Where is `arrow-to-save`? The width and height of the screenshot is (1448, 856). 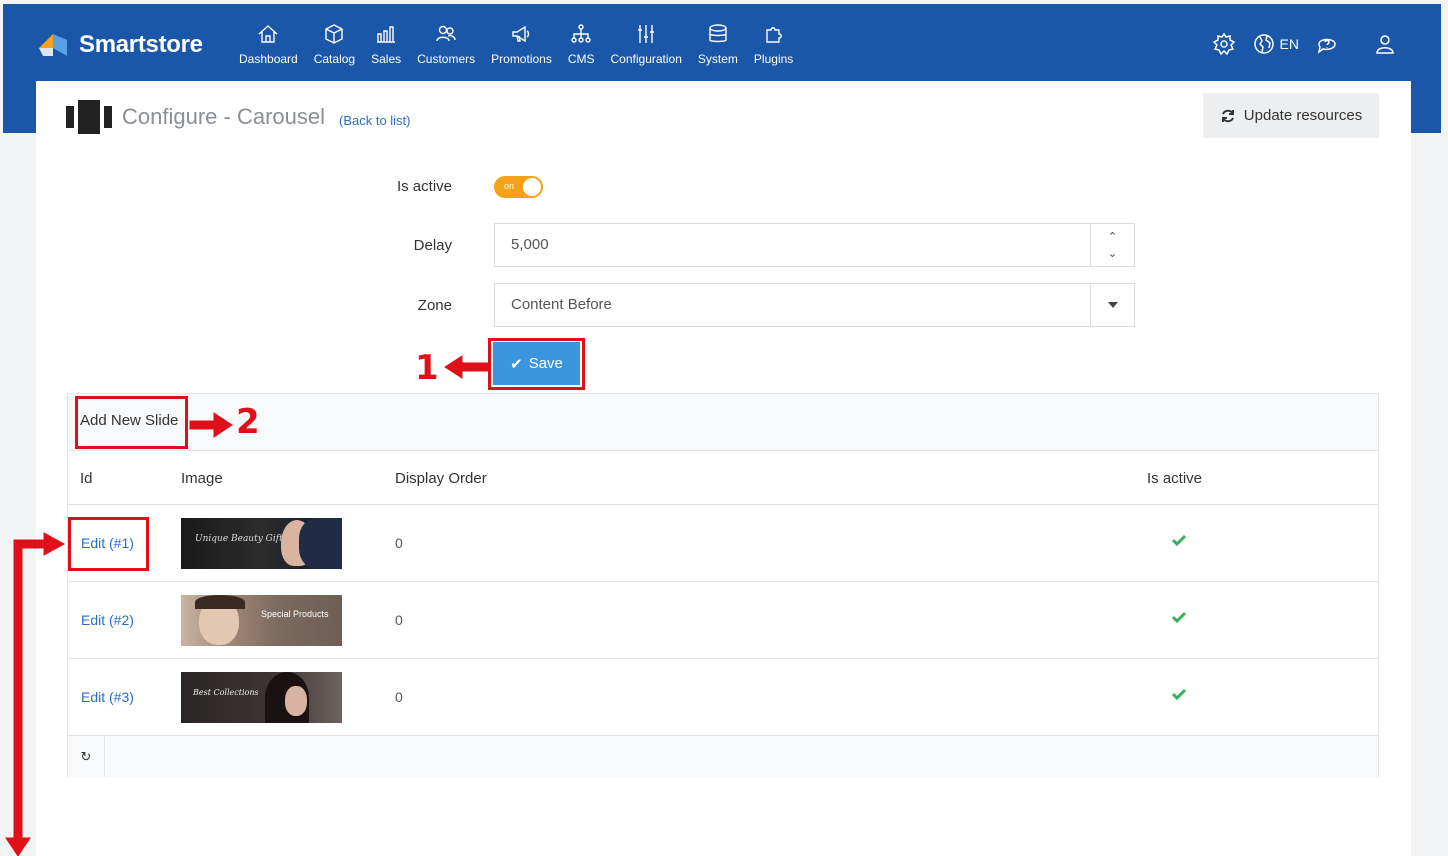 arrow-to-save is located at coordinates (466, 367).